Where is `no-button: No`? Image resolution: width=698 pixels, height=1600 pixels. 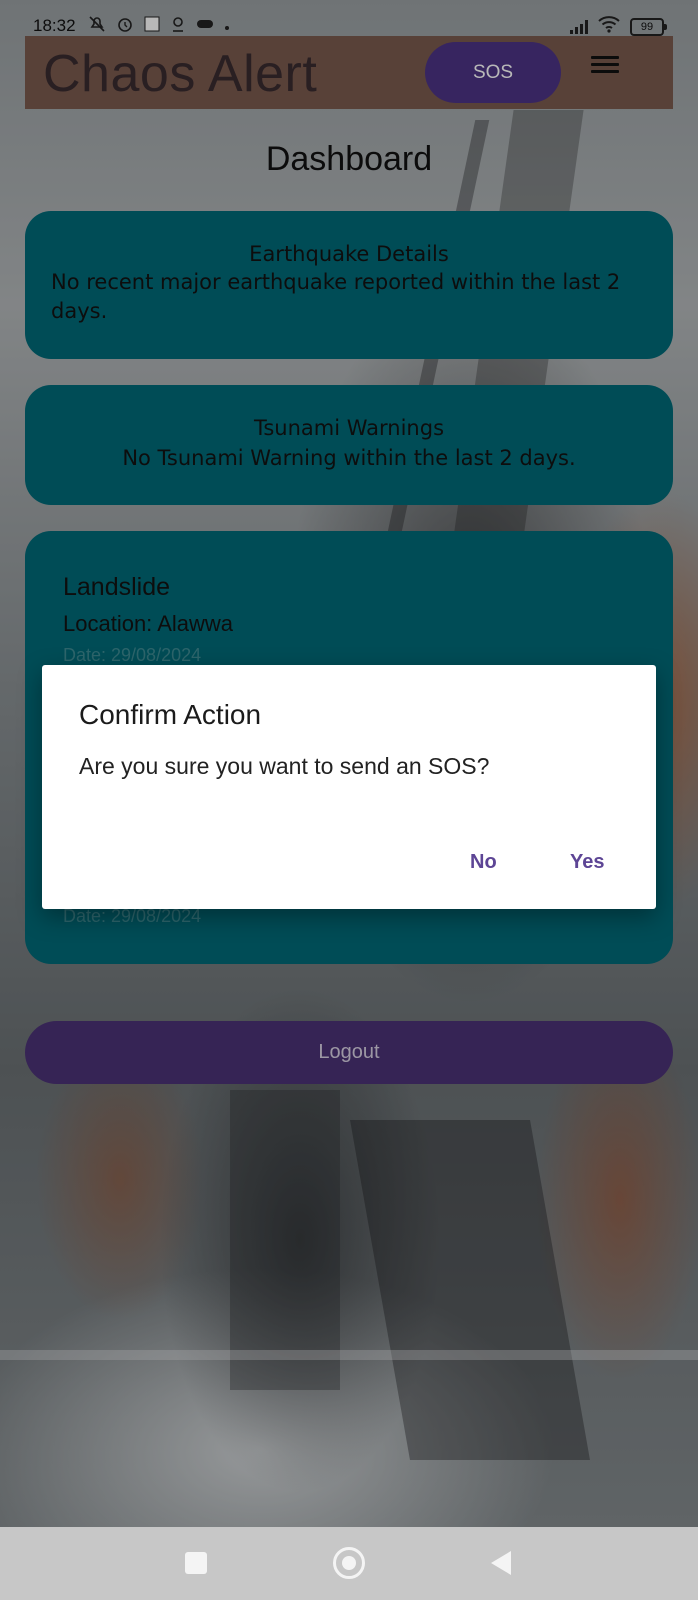
no-button: No is located at coordinates (483, 862).